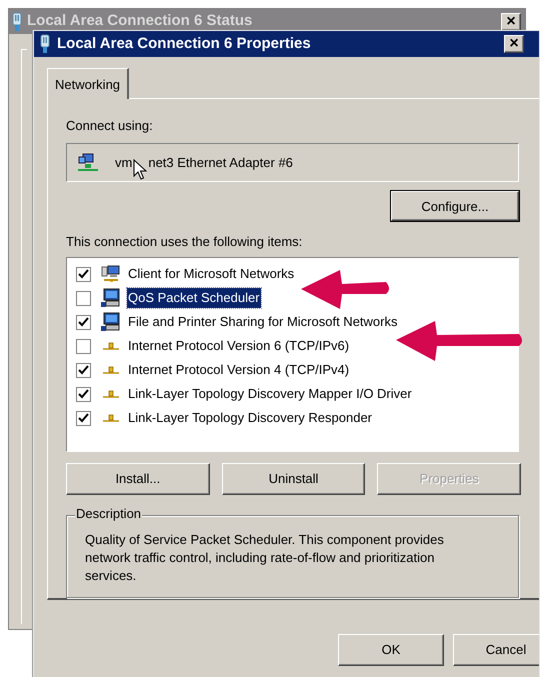 The image size is (540, 677). What do you see at coordinates (110, 126) in the screenshot?
I see `connect-using-label: Connect using:` at bounding box center [110, 126].